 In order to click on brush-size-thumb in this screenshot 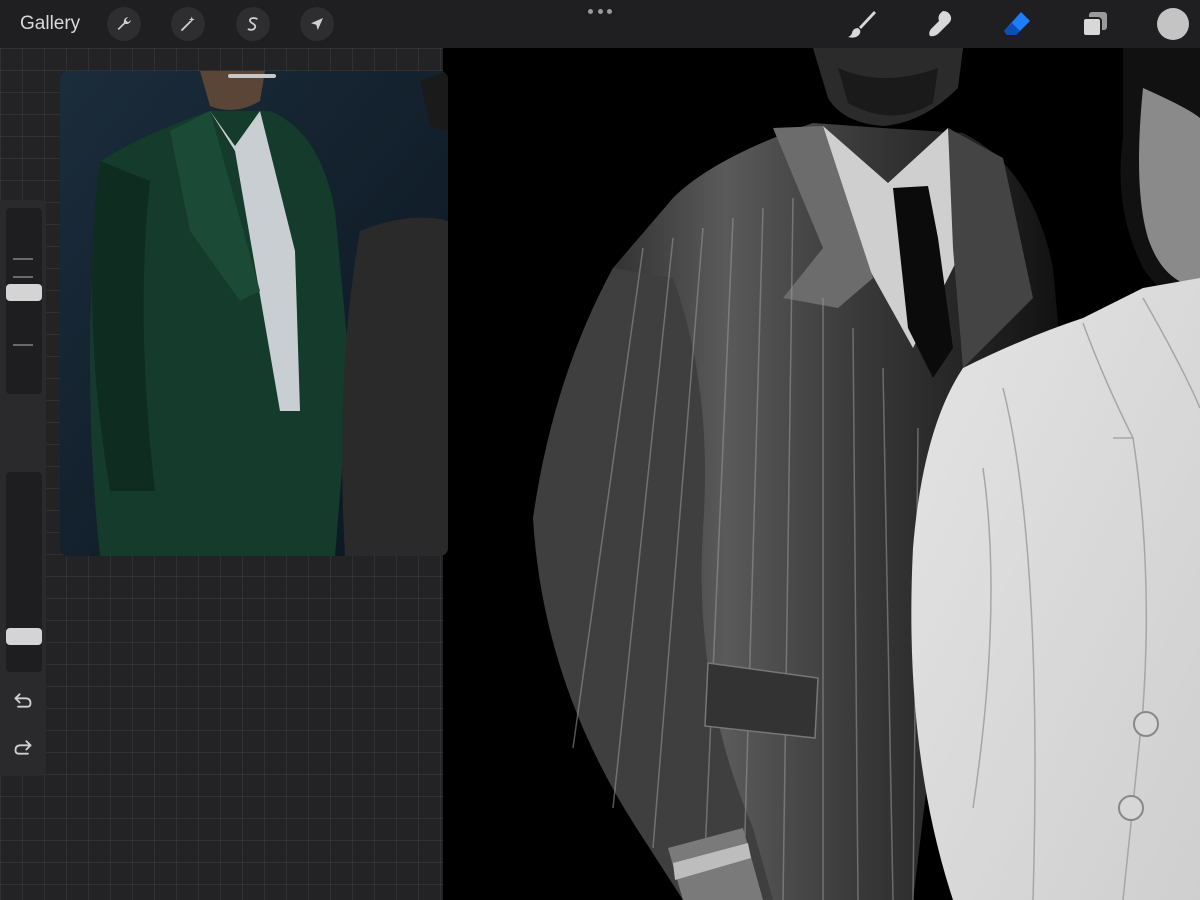, I will do `click(24, 293)`.